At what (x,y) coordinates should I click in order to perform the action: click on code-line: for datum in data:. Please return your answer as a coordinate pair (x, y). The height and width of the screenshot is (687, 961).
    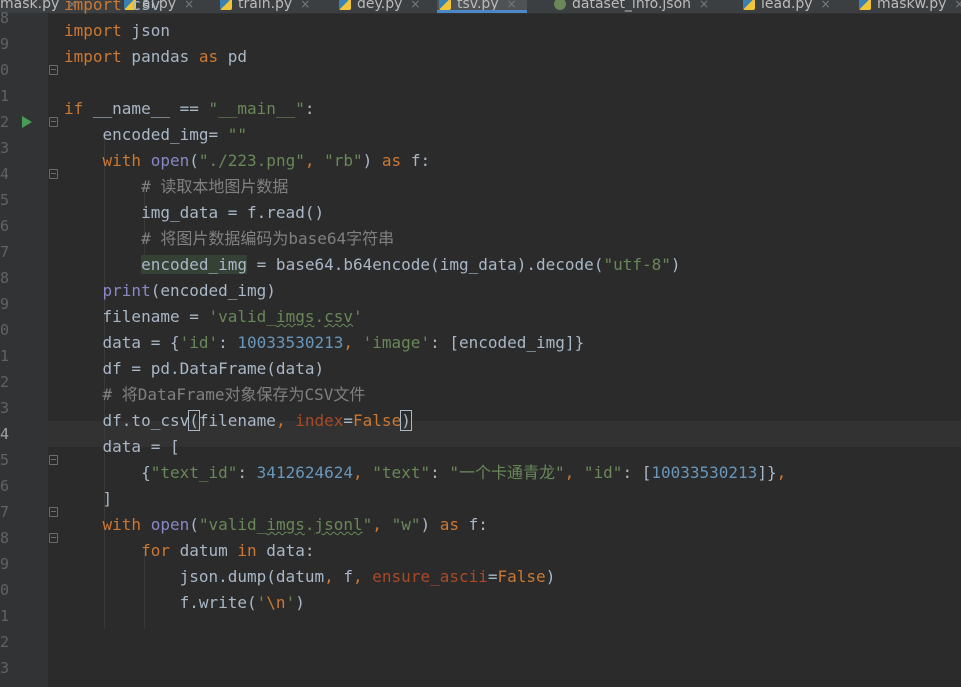
    Looking at the image, I should click on (189, 551).